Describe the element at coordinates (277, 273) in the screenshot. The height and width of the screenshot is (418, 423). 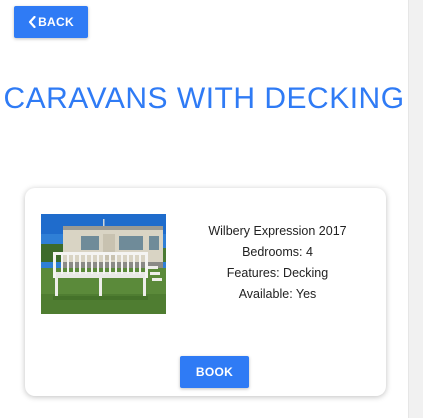
I see `caravan-features: Features: Decking` at that location.